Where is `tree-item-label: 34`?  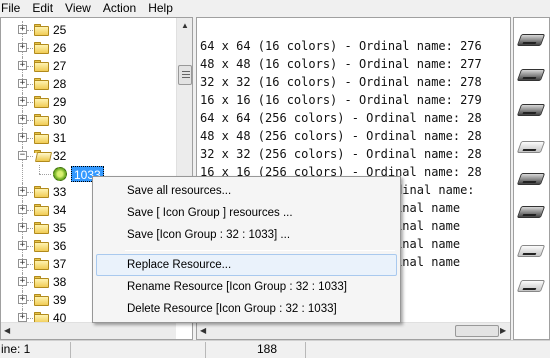
tree-item-label: 34 is located at coordinates (60, 210).